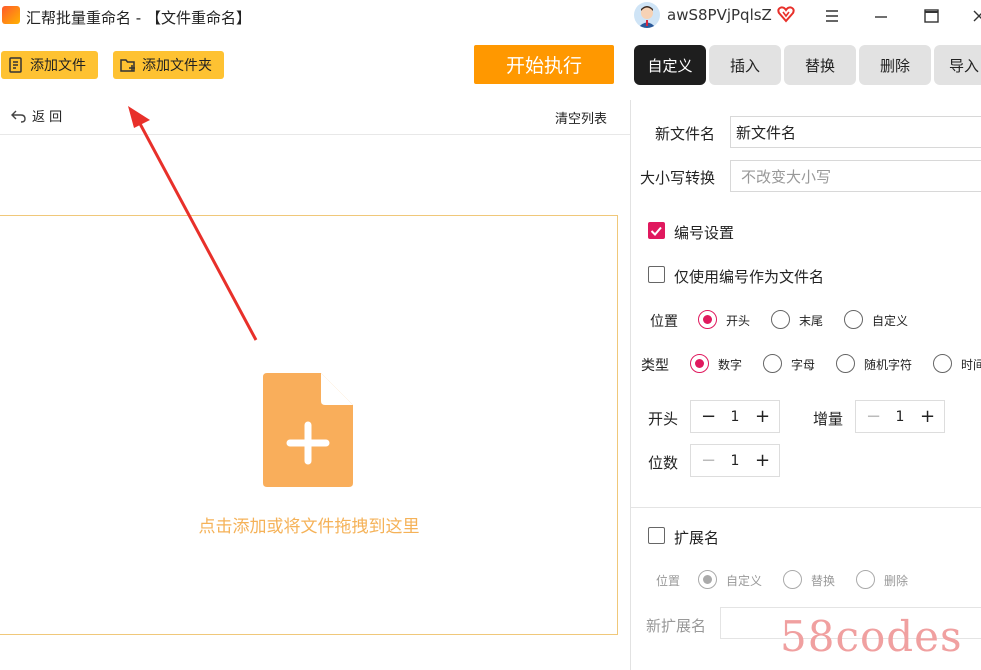 The width and height of the screenshot is (981, 670). Describe the element at coordinates (685, 134) in the screenshot. I see `new-name-label: 新文件名` at that location.